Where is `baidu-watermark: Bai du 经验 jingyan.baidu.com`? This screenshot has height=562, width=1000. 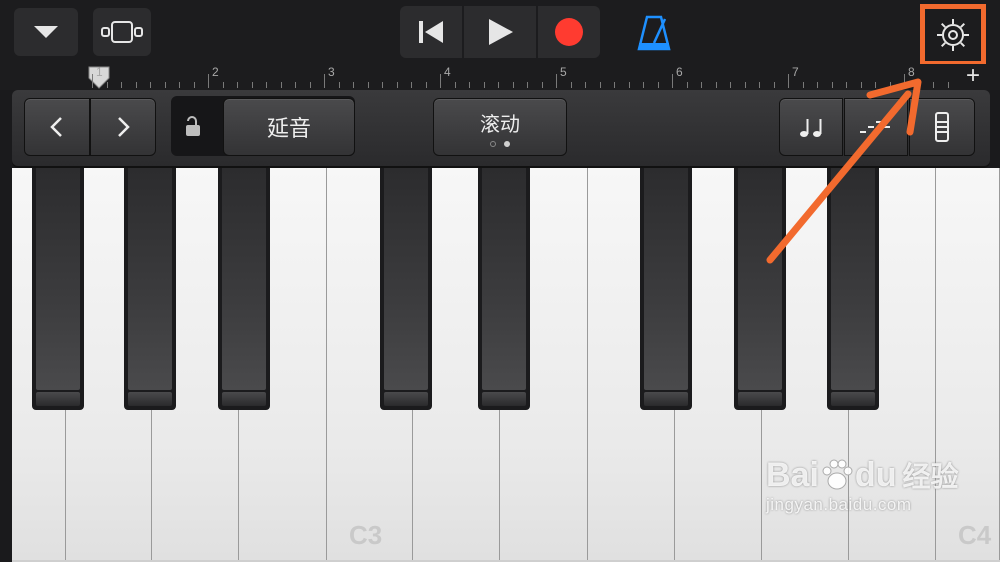 baidu-watermark: Bai du 经验 jingyan.baidu.com is located at coordinates (881, 495).